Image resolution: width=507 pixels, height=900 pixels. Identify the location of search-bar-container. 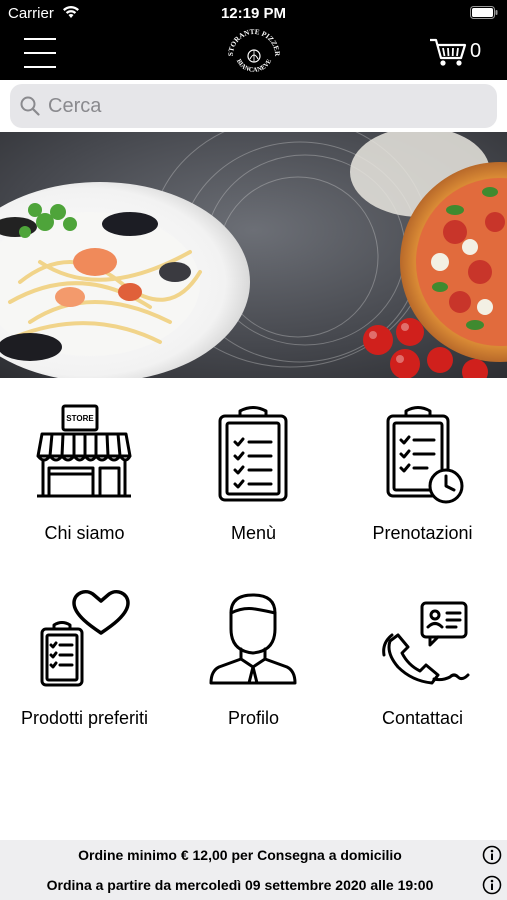
(253, 106).